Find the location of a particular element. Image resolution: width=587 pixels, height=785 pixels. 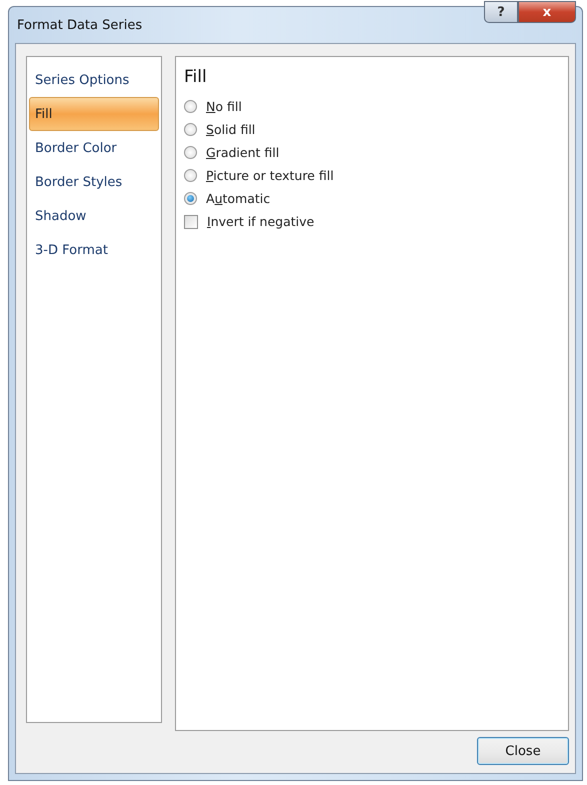

close-button: x is located at coordinates (547, 12).